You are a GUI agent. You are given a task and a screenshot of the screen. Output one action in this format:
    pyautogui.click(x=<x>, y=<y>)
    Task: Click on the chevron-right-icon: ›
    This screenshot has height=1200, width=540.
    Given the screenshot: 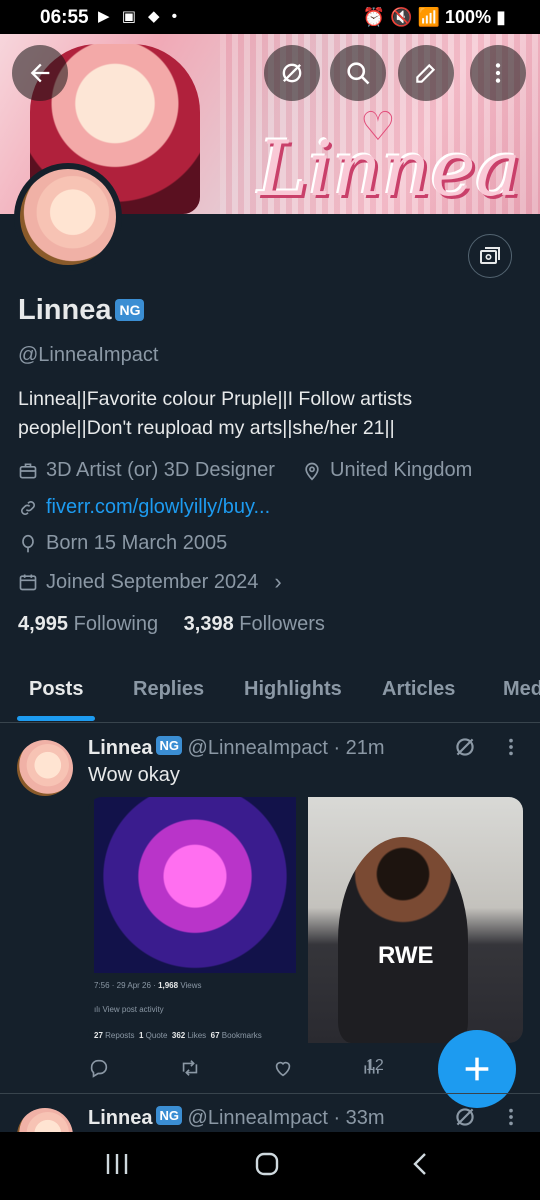 What is the action you would take?
    pyautogui.click(x=278, y=581)
    